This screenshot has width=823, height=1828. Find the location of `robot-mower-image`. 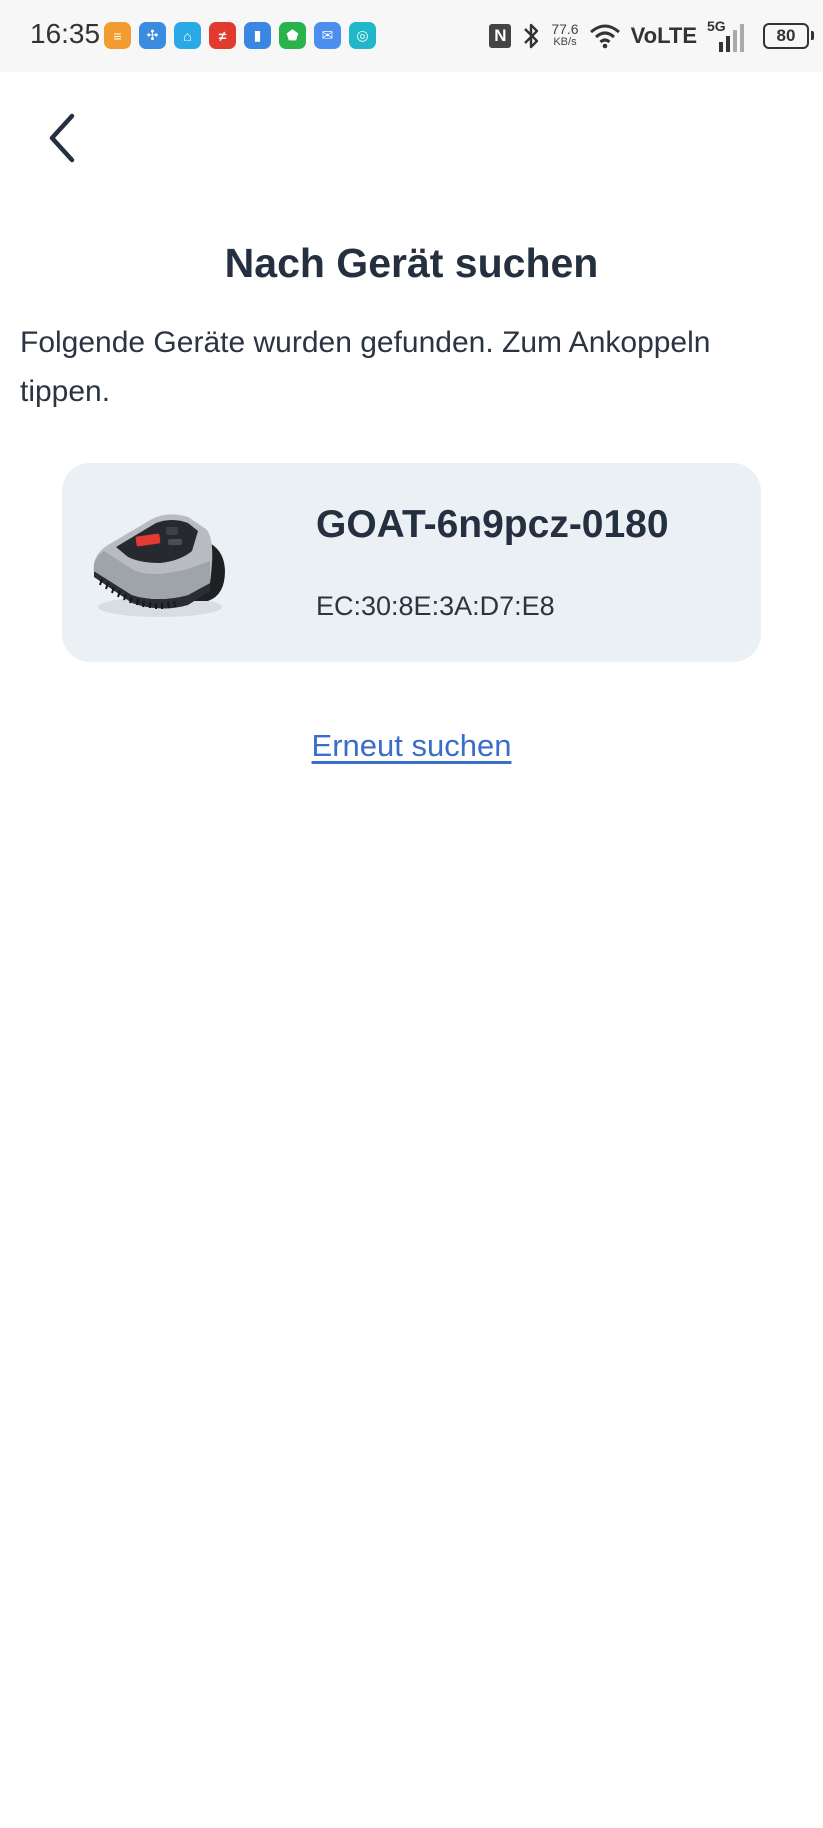

robot-mower-image is located at coordinates (159, 565).